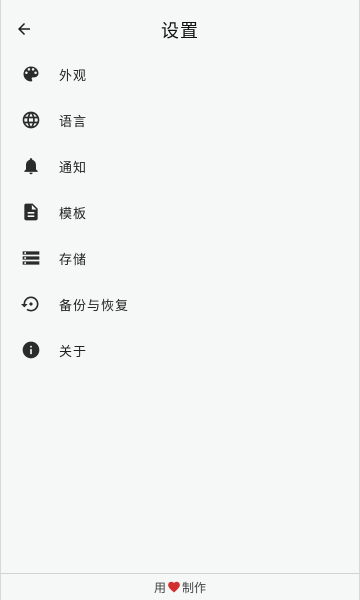 The height and width of the screenshot is (600, 360). Describe the element at coordinates (180, 350) in the screenshot. I see `menu-item-about: 关于` at that location.